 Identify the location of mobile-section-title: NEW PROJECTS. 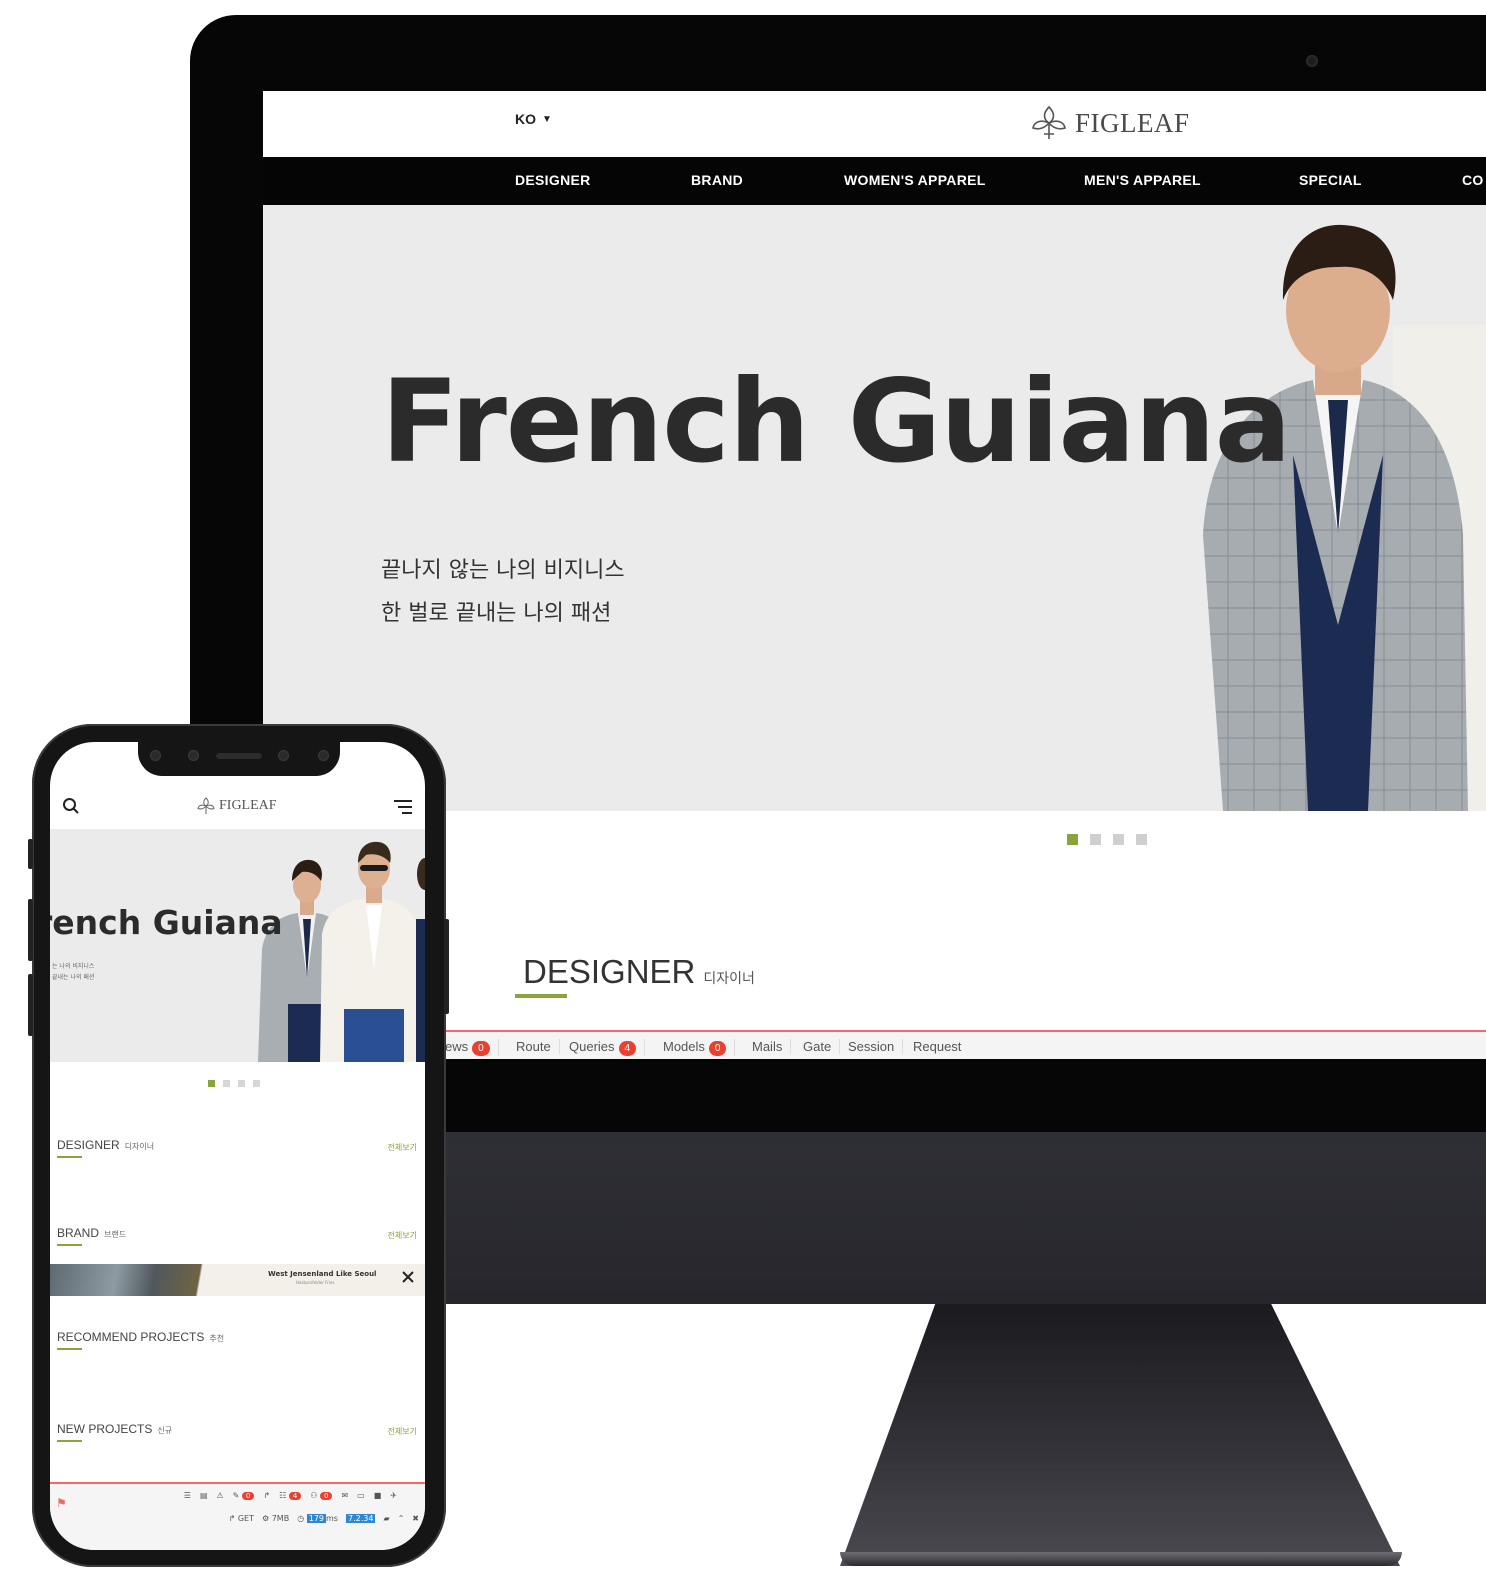
(105, 1429).